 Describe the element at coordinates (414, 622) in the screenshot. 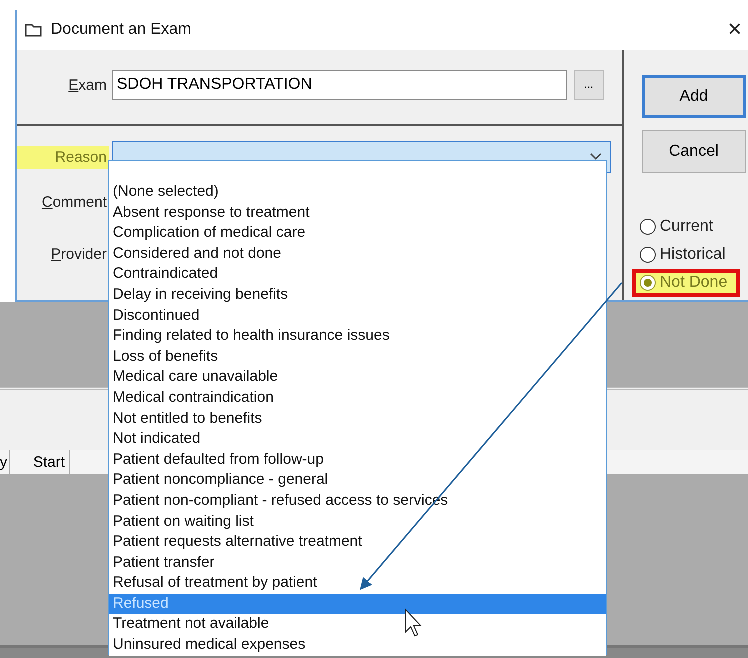

I see `mouse-cursor-icon` at that location.